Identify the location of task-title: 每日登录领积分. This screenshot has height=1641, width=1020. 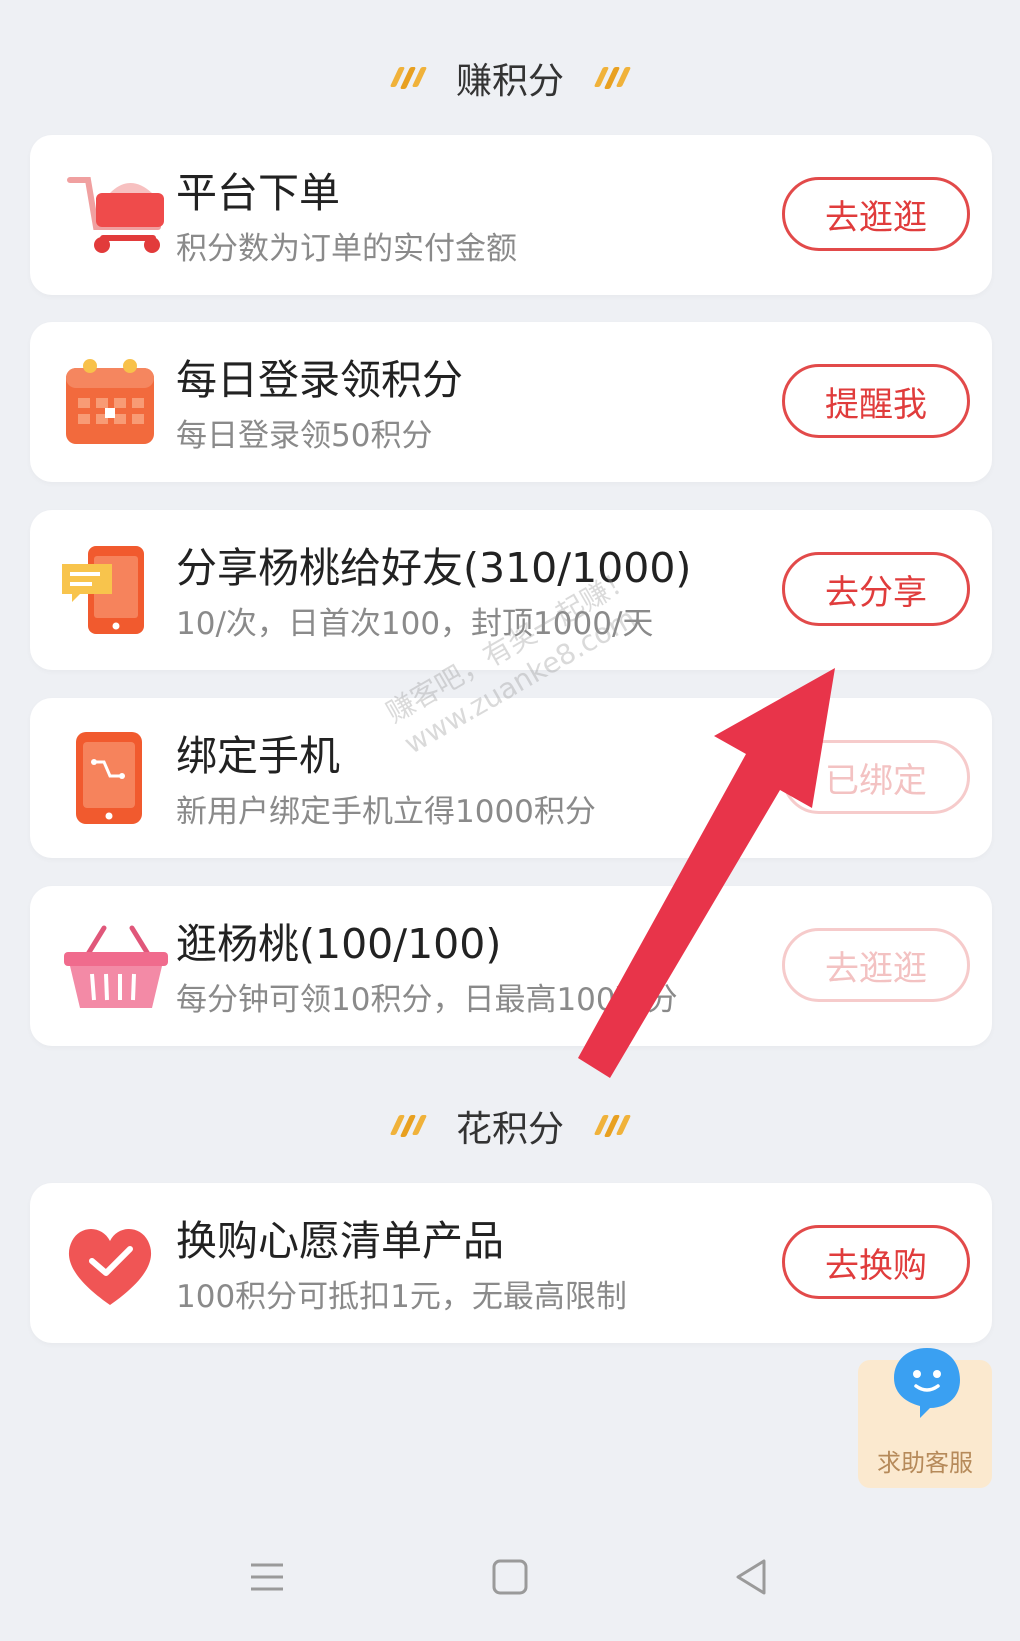
(319, 380).